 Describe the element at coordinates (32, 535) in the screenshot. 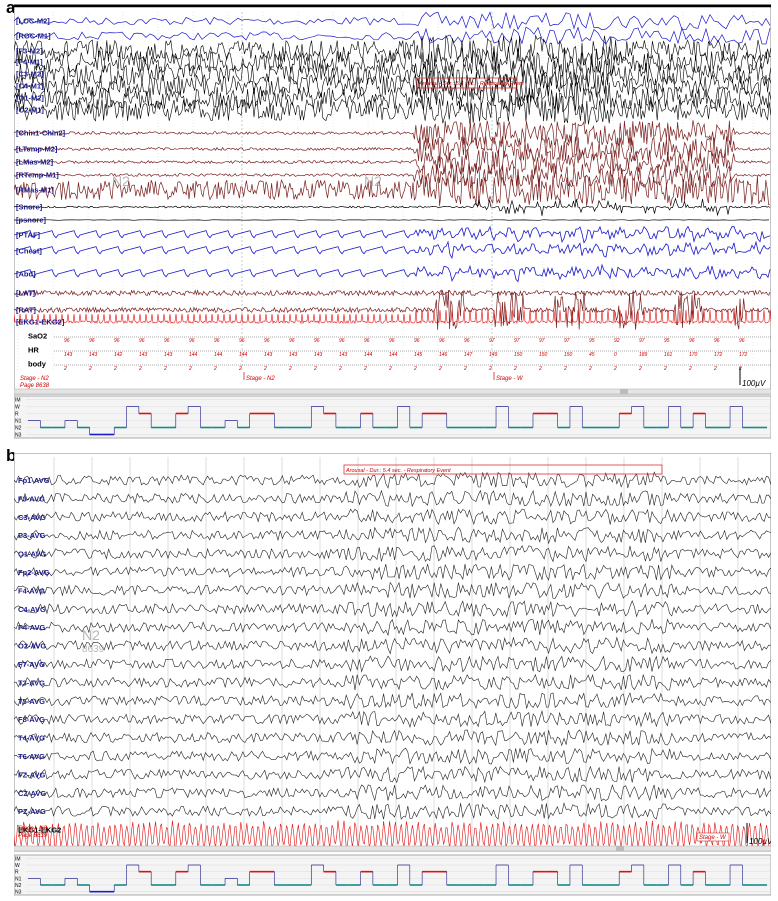

I see `channel-label: P3-AVG` at that location.